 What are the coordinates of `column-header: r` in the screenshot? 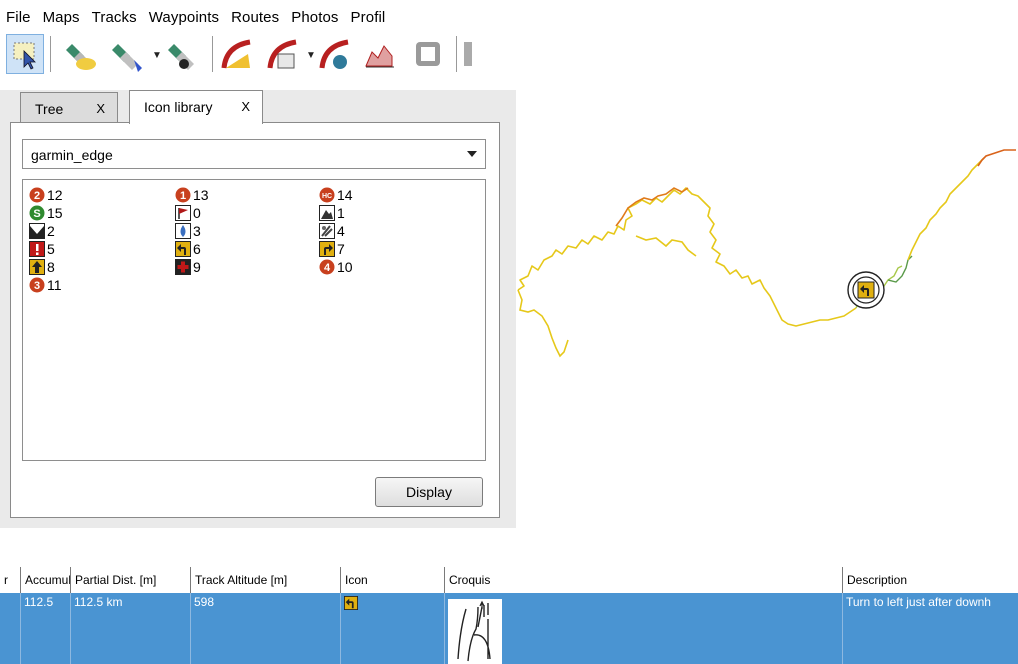 It's located at (10, 580).